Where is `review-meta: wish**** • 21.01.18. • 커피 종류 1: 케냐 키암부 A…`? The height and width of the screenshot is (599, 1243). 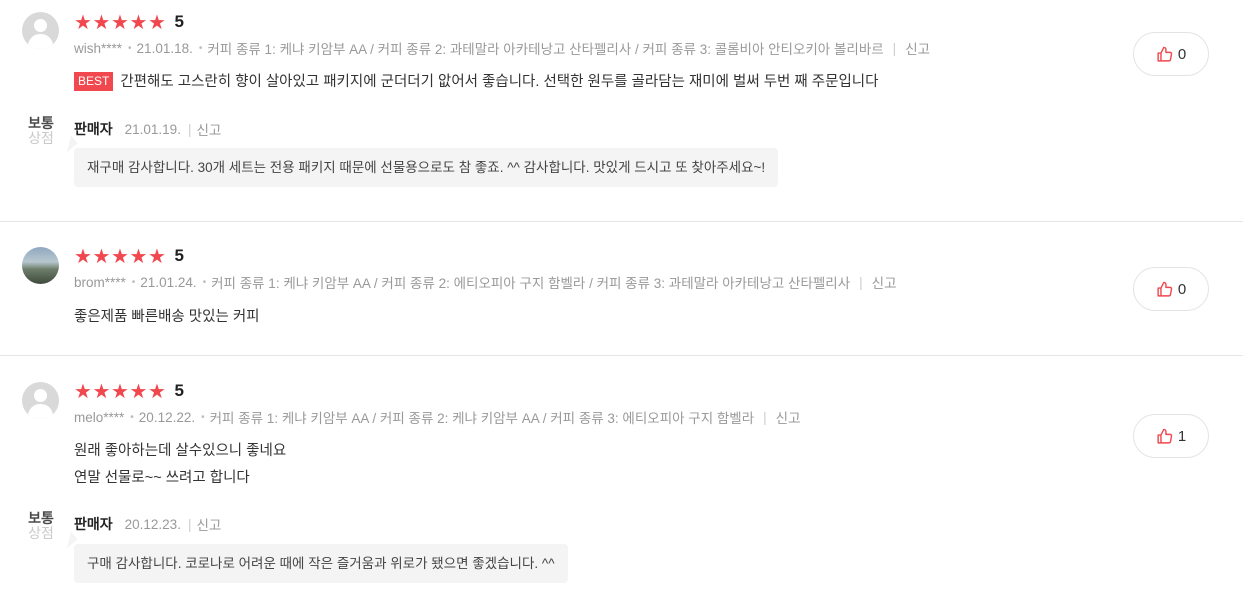
review-meta: wish**** • 21.01.18. • 커피 종류 1: 케냐 키암부 A… is located at coordinates (502, 48).